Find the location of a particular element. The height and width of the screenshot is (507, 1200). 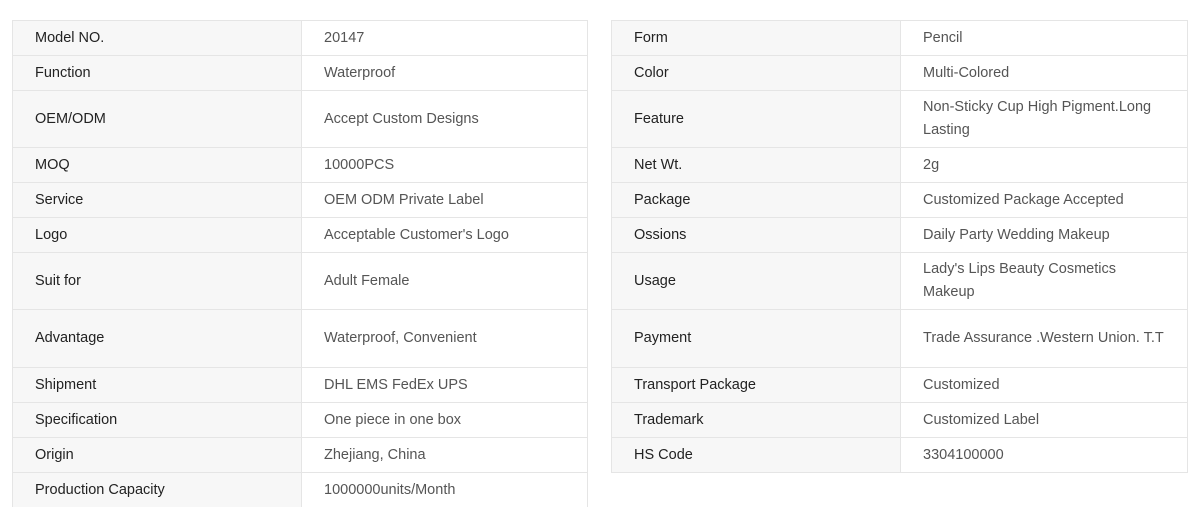

table-row: Model NO. 20147 is located at coordinates (300, 38).